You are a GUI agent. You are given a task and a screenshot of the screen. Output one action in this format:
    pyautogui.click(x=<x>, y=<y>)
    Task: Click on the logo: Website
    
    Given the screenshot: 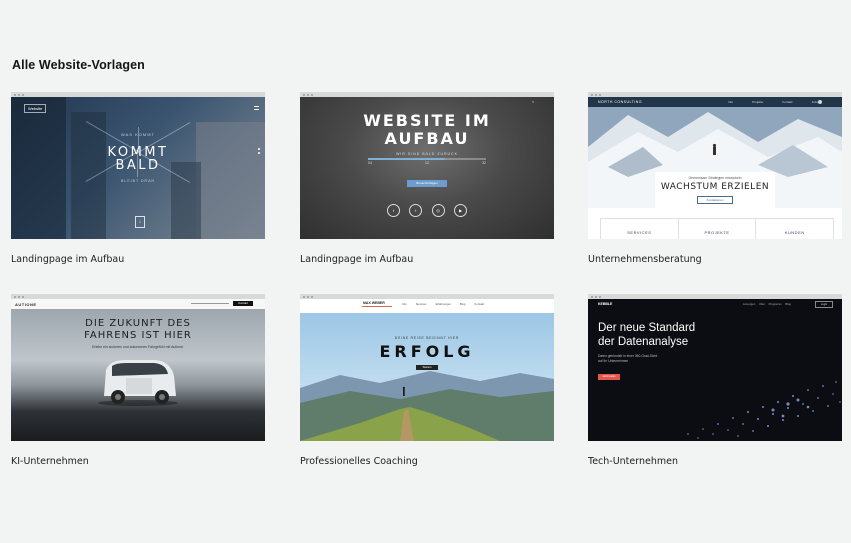 What is the action you would take?
    pyautogui.click(x=35, y=108)
    